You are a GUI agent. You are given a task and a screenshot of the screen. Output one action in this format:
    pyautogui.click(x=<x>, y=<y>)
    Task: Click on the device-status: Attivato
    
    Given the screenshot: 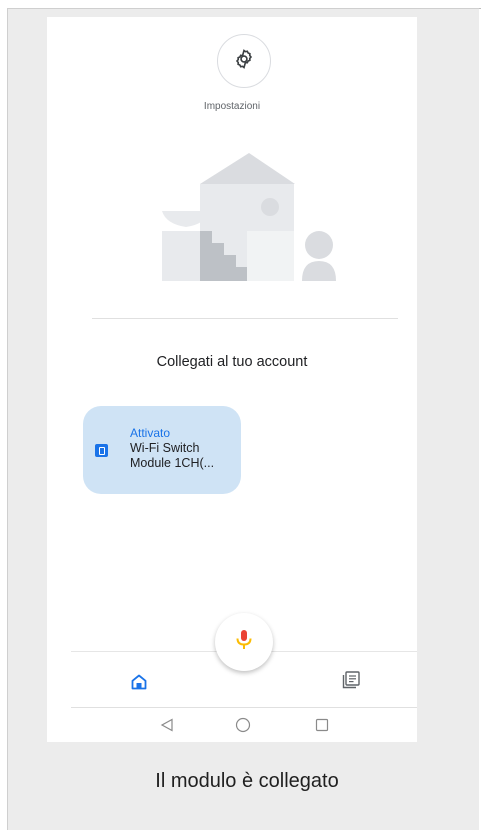 What is the action you would take?
    pyautogui.click(x=150, y=433)
    